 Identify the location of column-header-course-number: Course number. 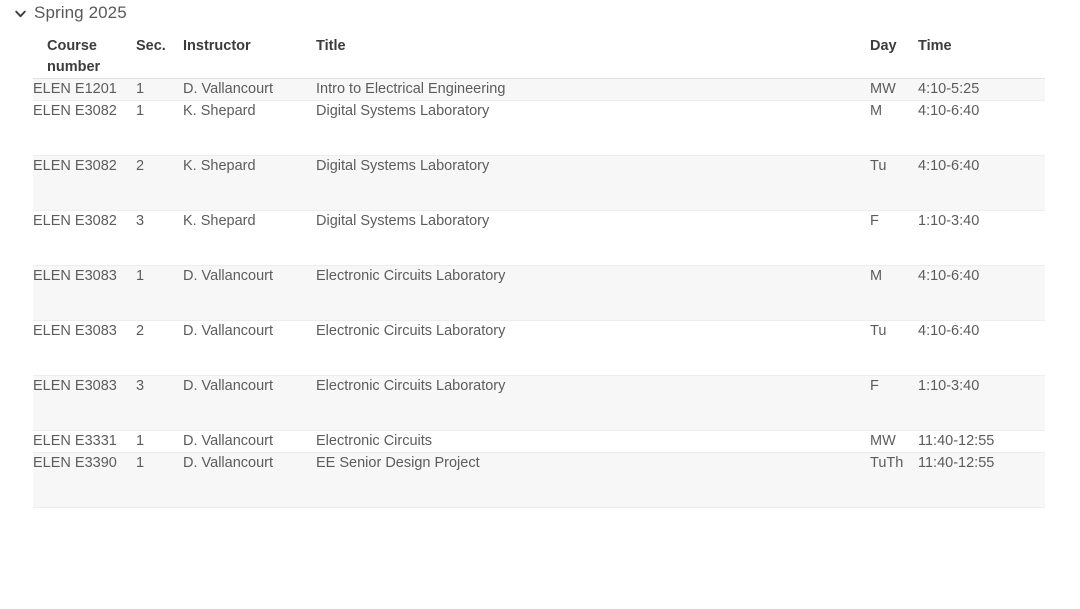
(84, 57).